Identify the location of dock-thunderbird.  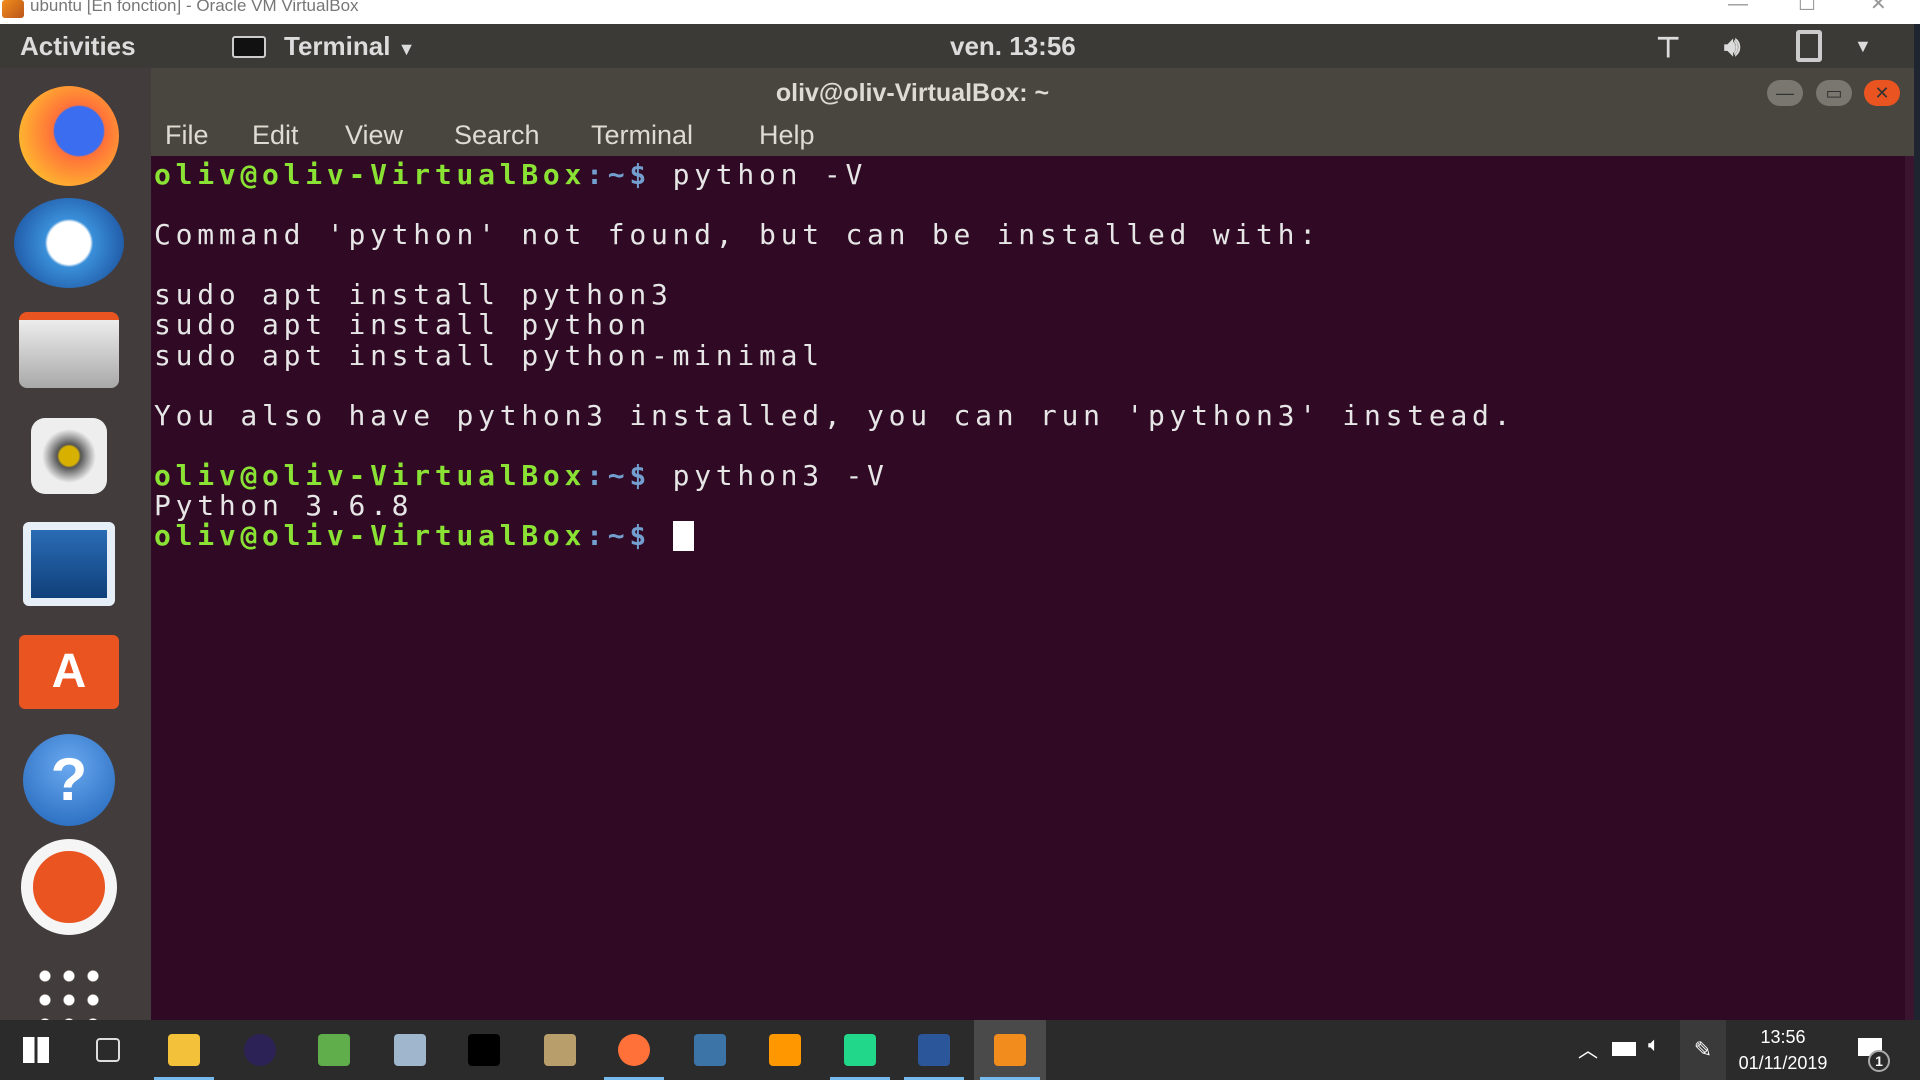
(69, 243).